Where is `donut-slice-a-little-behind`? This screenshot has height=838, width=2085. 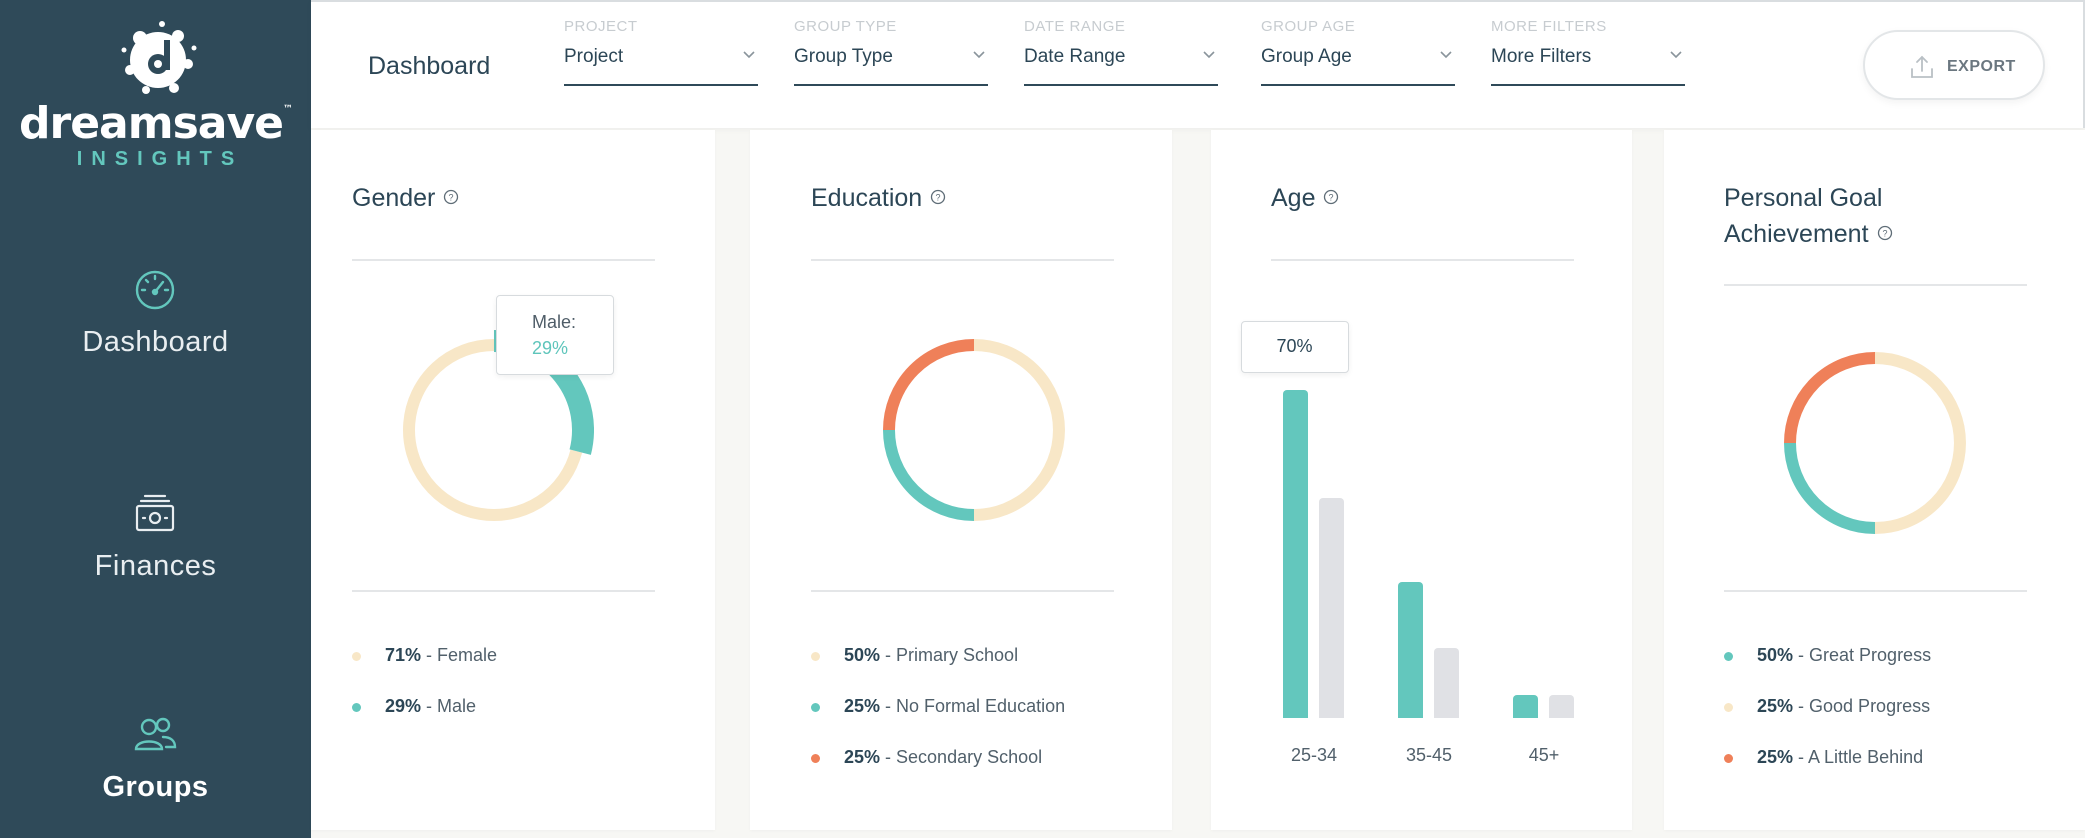 donut-slice-a-little-behind is located at coordinates (1830, 398).